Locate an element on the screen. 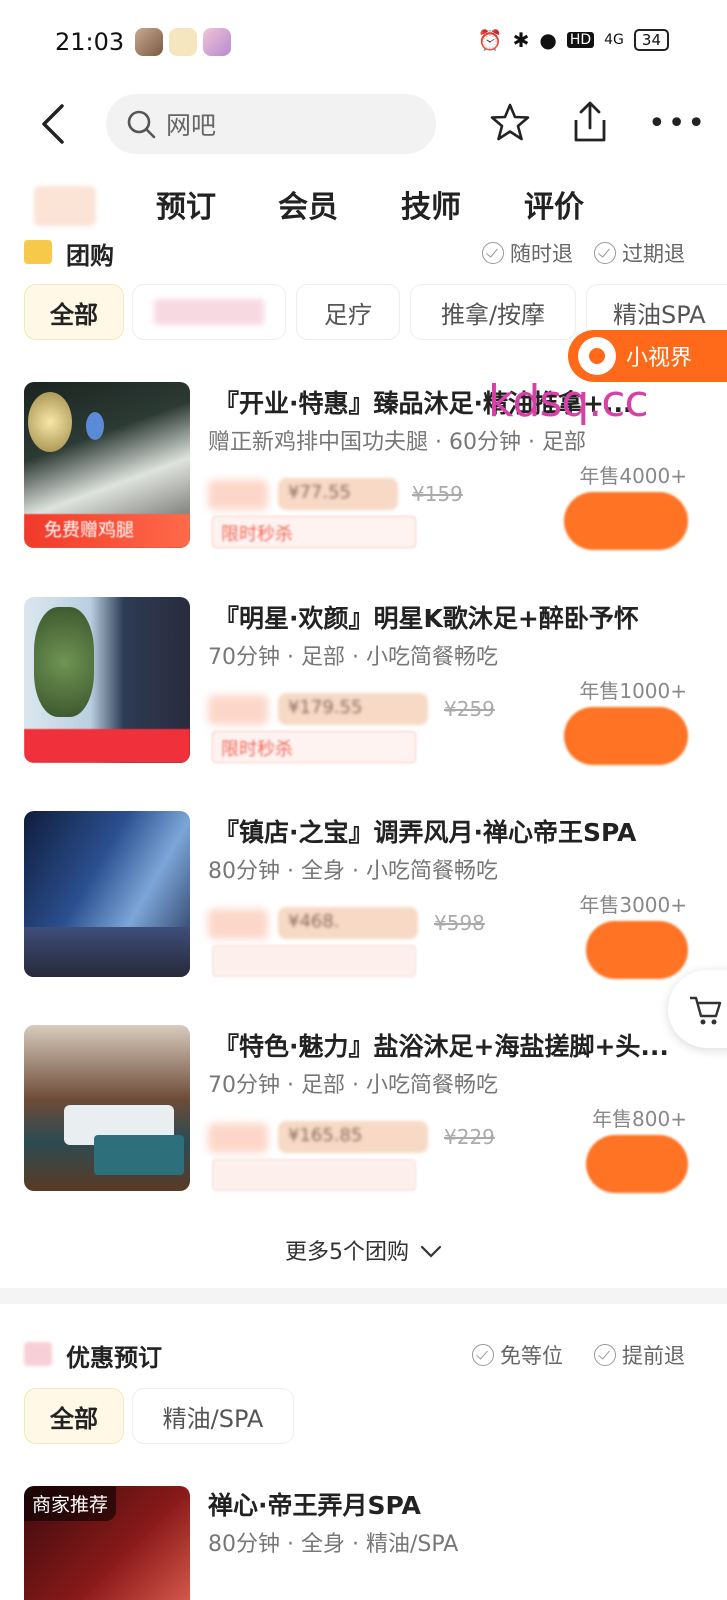  deal-price: ¥77.55 is located at coordinates (358, 495).